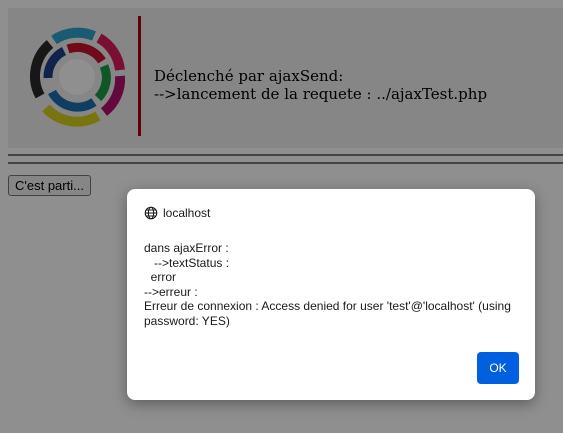  Describe the element at coordinates (186, 248) in the screenshot. I see `message-line: dans ajaxError :` at that location.